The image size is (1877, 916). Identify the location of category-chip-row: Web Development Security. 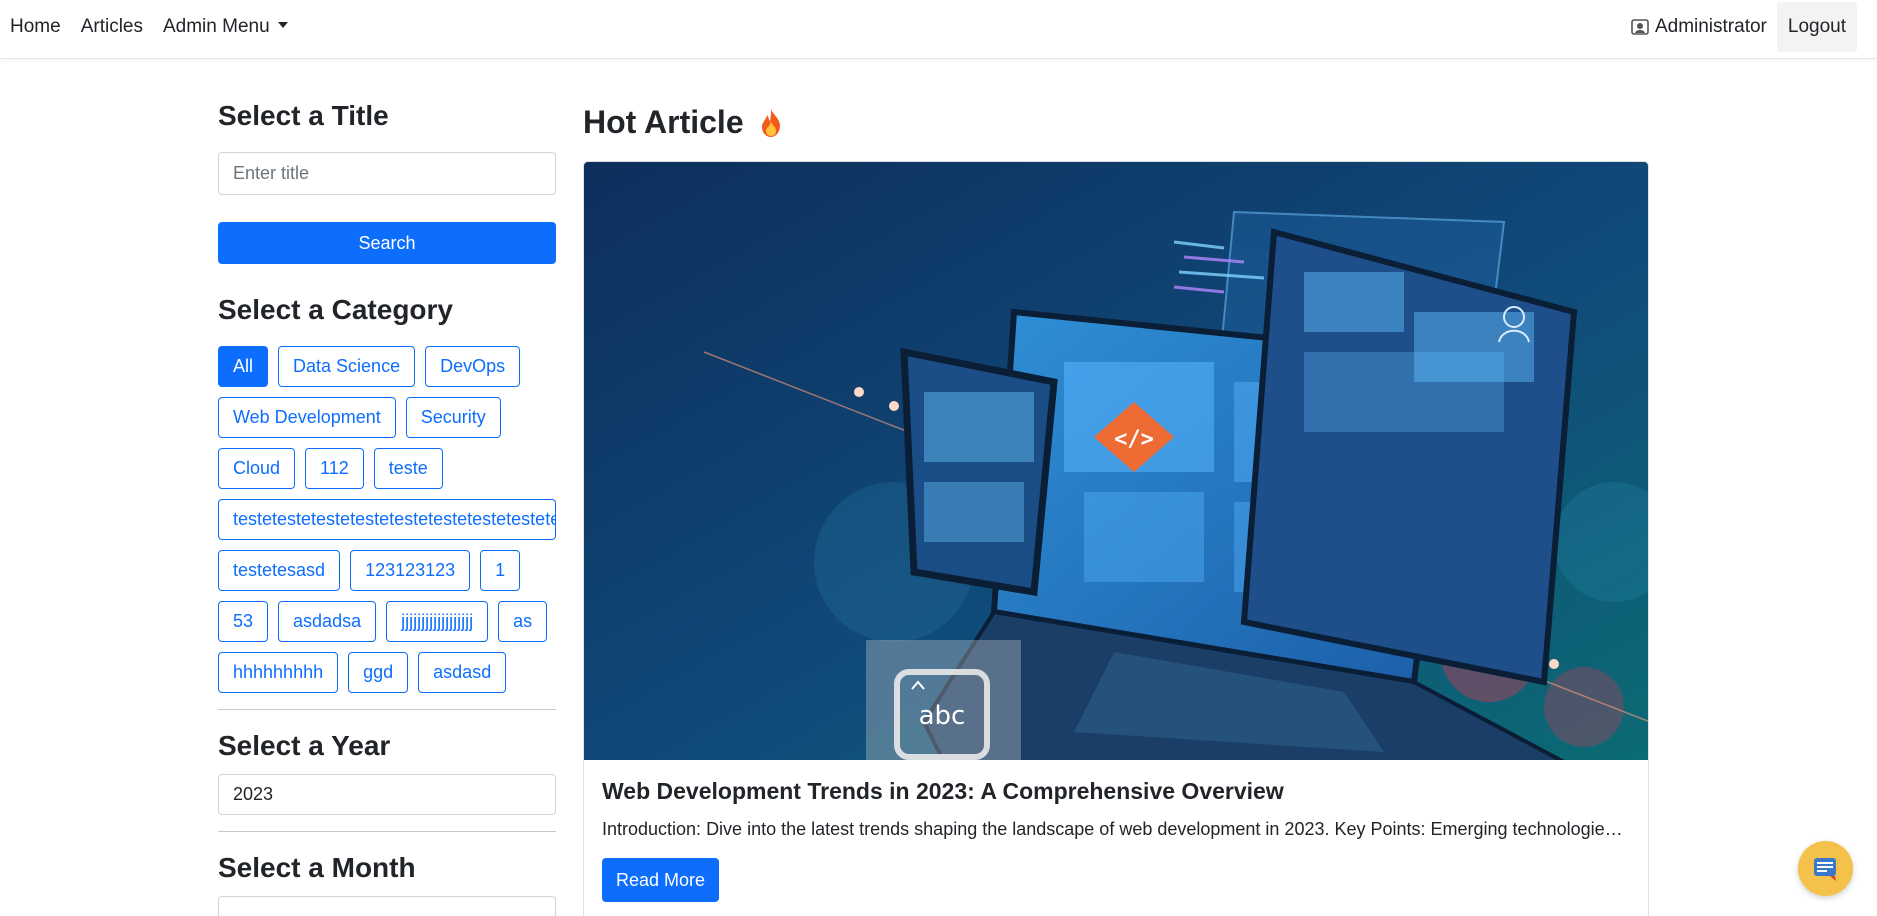
(387, 417).